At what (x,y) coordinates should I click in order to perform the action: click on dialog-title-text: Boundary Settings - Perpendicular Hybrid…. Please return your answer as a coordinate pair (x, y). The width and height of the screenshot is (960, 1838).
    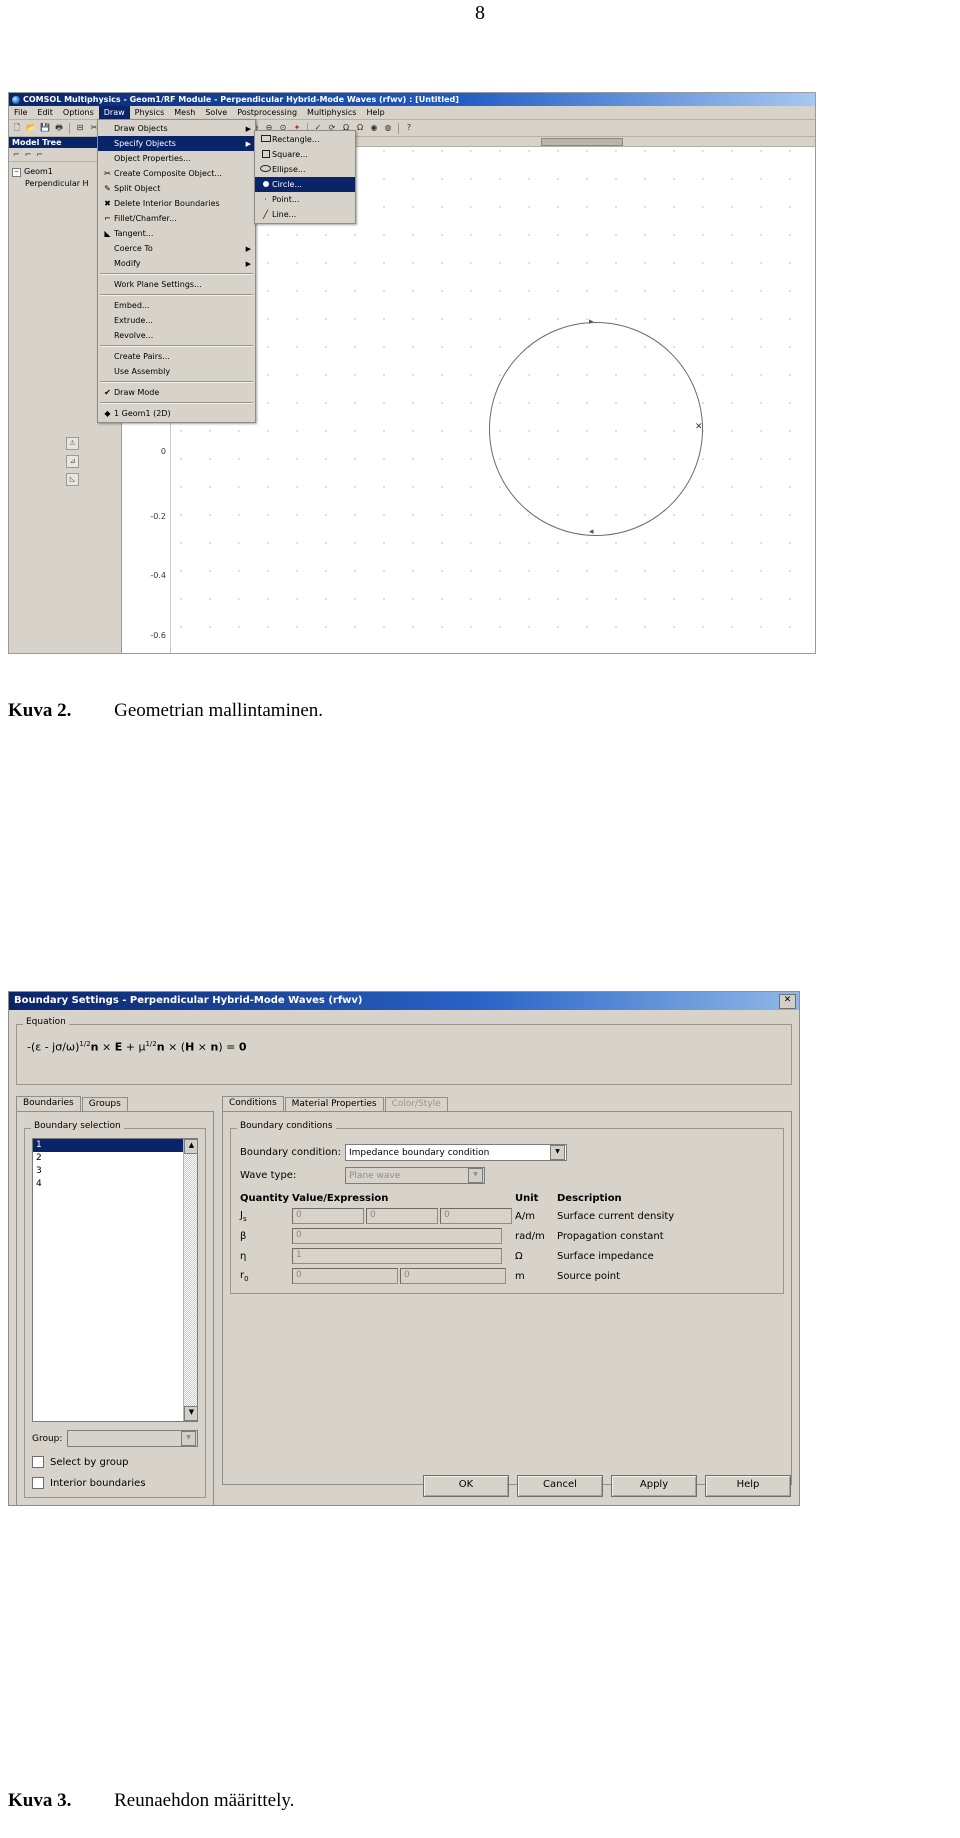
    Looking at the image, I should click on (188, 1000).